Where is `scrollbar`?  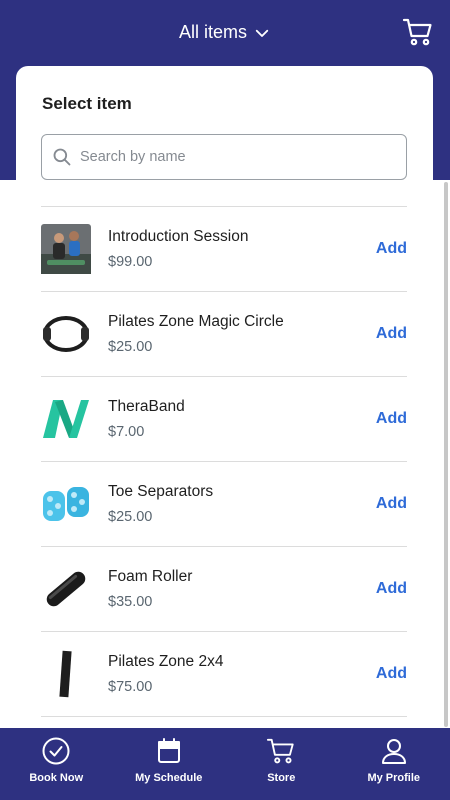 scrollbar is located at coordinates (446, 454).